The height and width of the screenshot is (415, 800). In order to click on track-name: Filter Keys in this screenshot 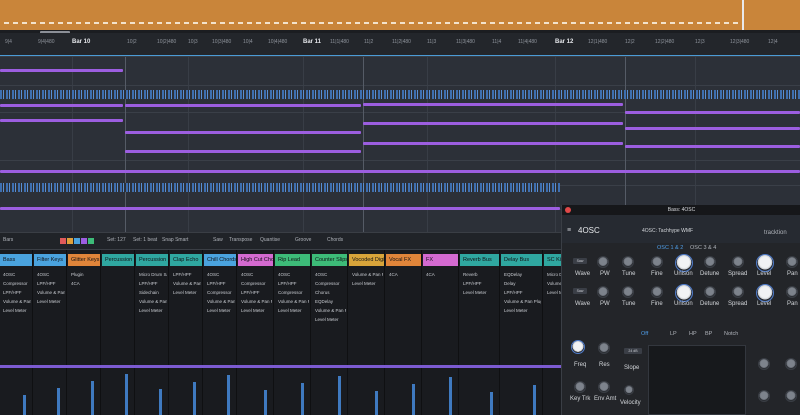, I will do `click(50, 260)`.